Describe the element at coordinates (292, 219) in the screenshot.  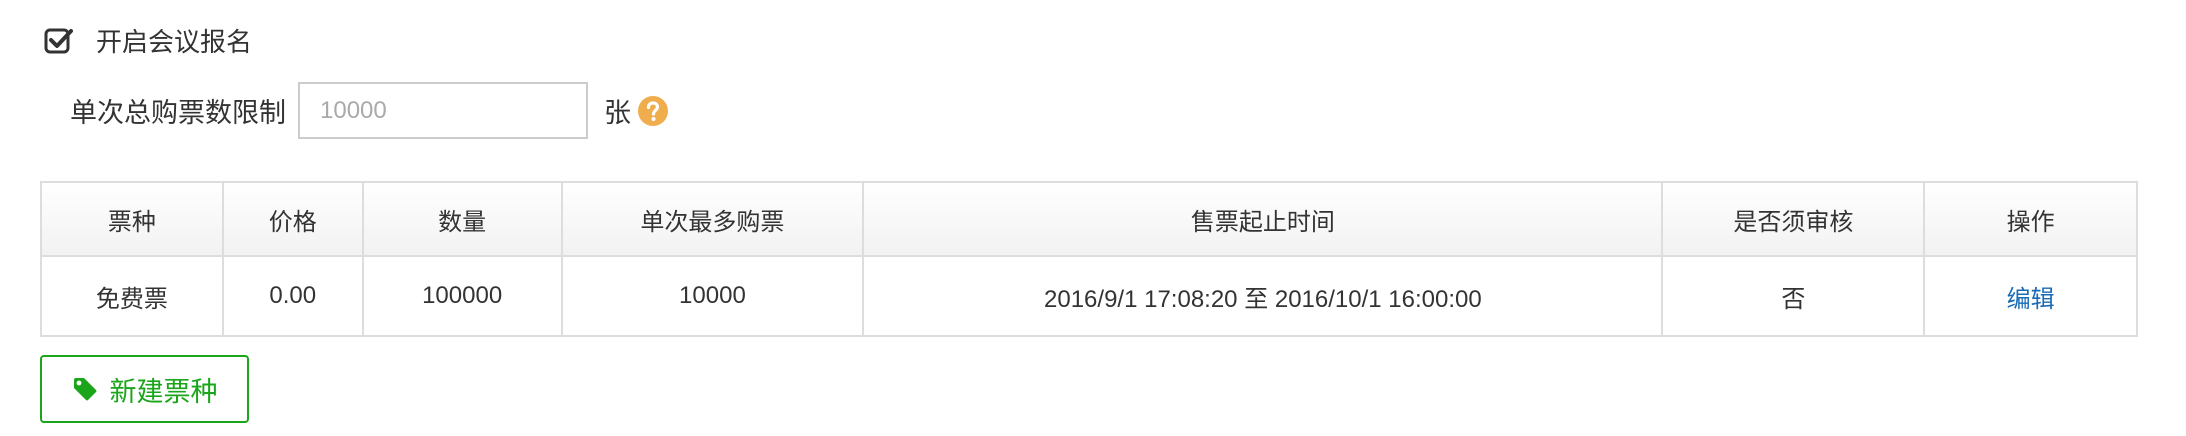
I see `column-header: 价格` at that location.